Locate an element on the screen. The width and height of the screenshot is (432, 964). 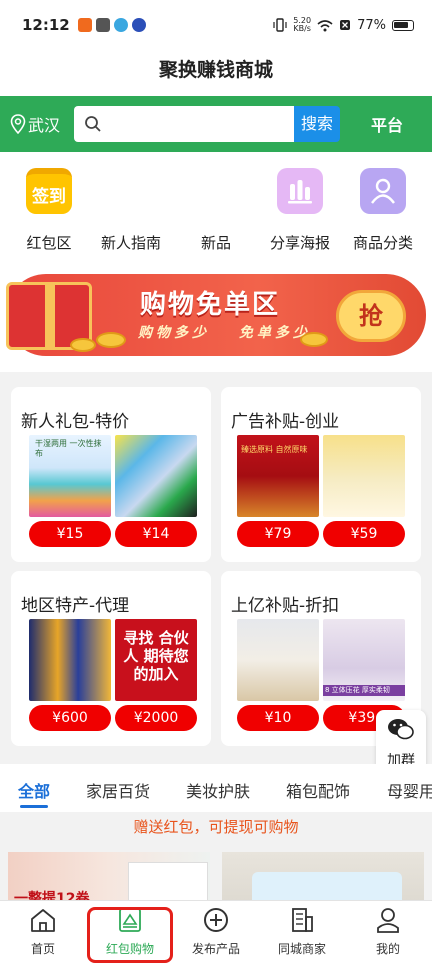
card-title: 新人礼包-特价 is located at coordinates (75, 422).